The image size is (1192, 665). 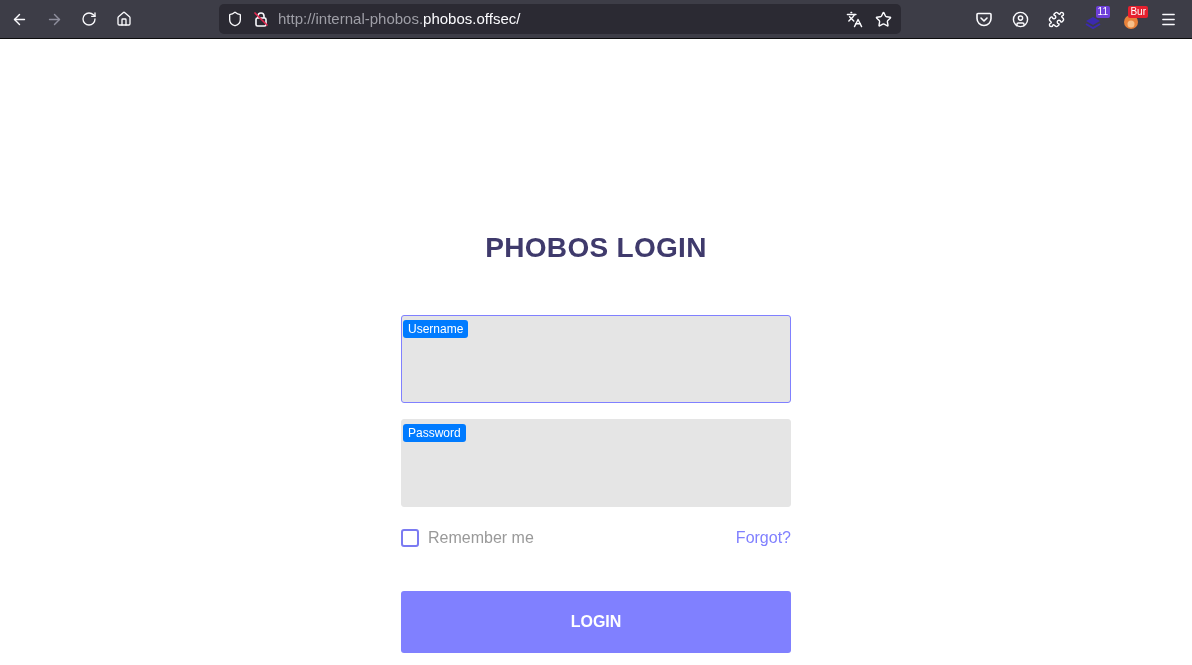 What do you see at coordinates (261, 19) in the screenshot?
I see `insecure-lock-icon` at bounding box center [261, 19].